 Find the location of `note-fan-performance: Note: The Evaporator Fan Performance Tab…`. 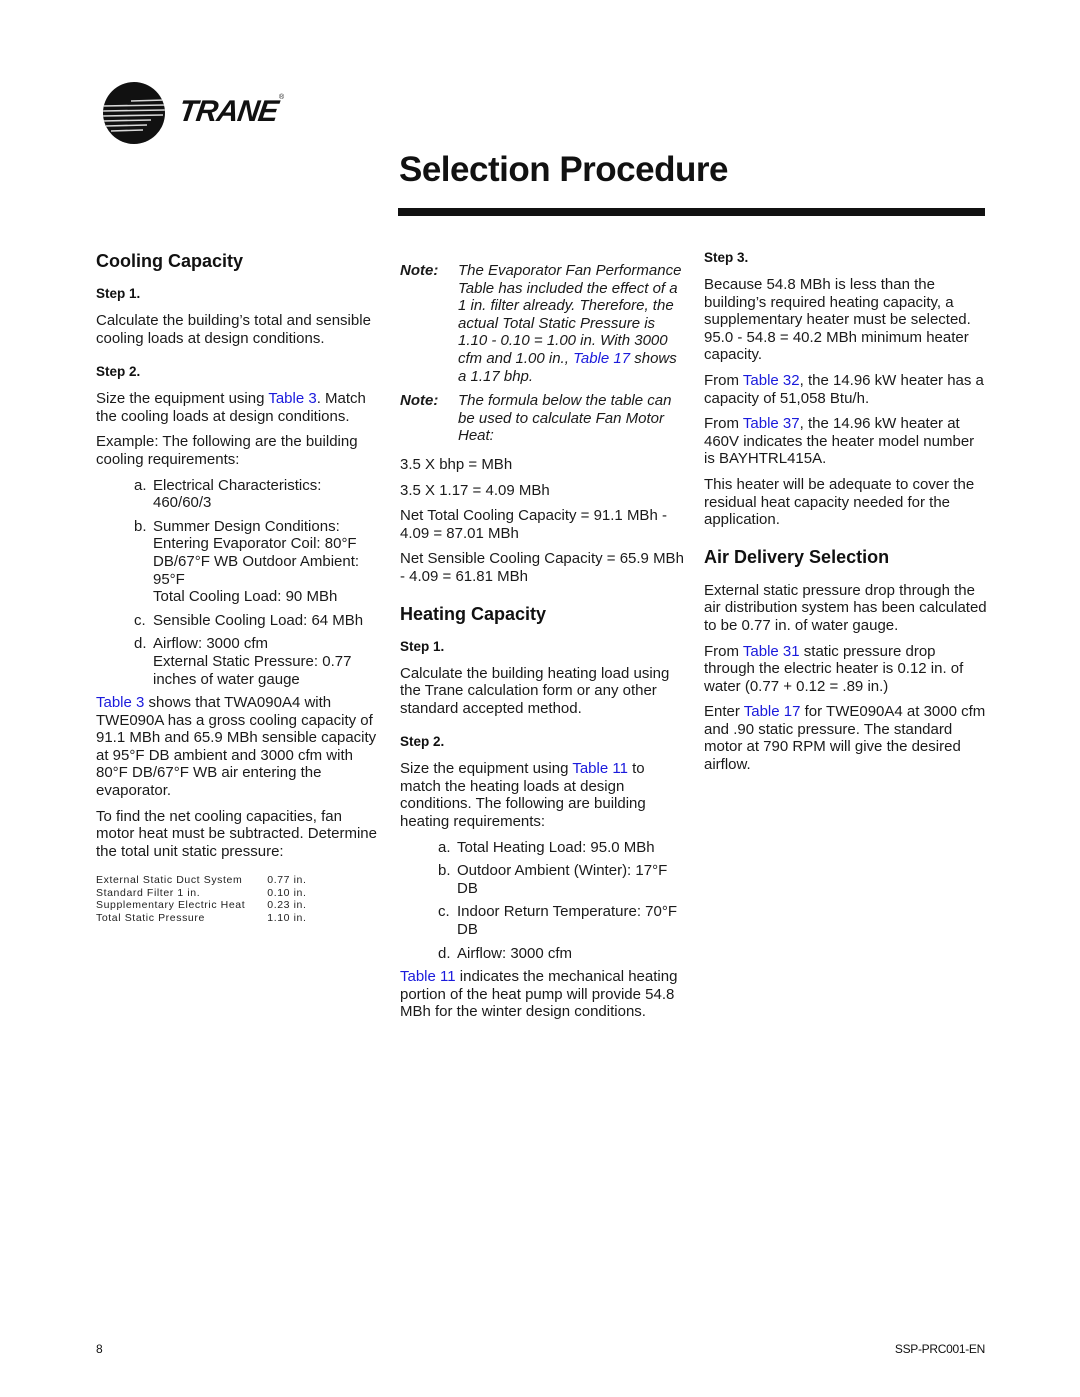

note-fan-performance: Note: The Evaporator Fan Performance Tab… is located at coordinates (542, 323).